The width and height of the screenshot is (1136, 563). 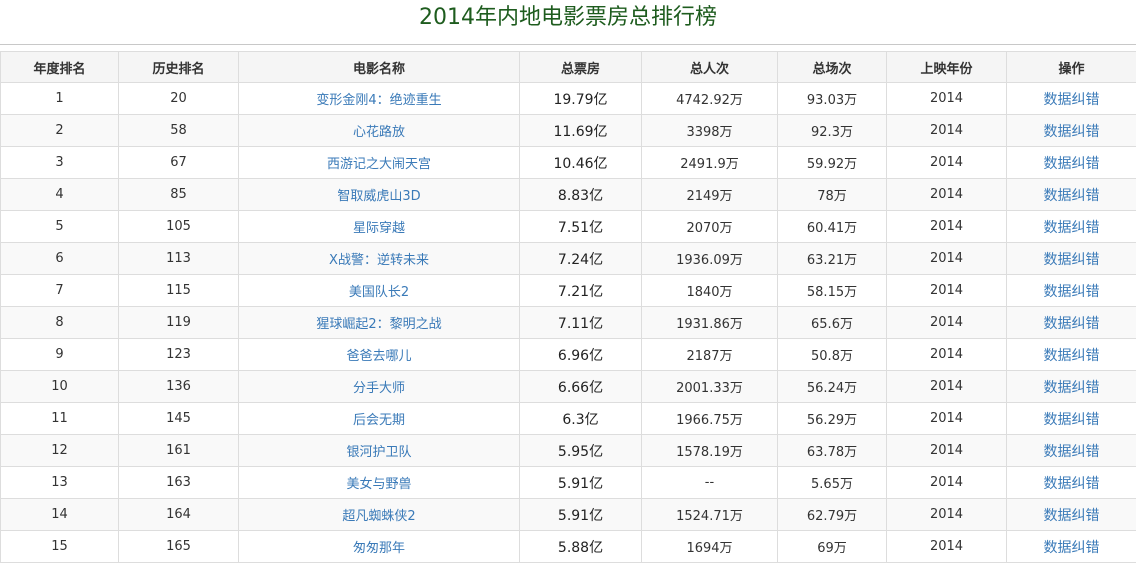 I want to click on year-rank-cell: 13, so click(x=60, y=483).